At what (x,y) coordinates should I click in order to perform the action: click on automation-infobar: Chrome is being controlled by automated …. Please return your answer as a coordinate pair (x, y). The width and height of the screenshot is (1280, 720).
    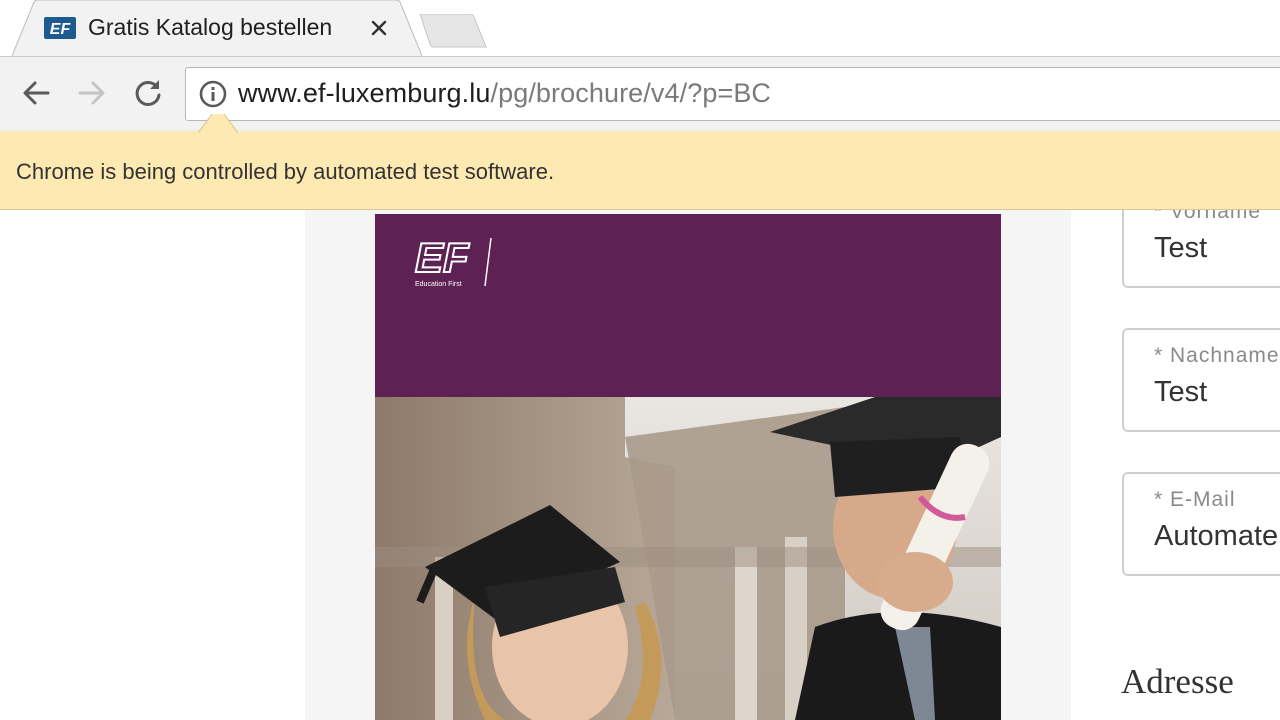
    Looking at the image, I should click on (640, 170).